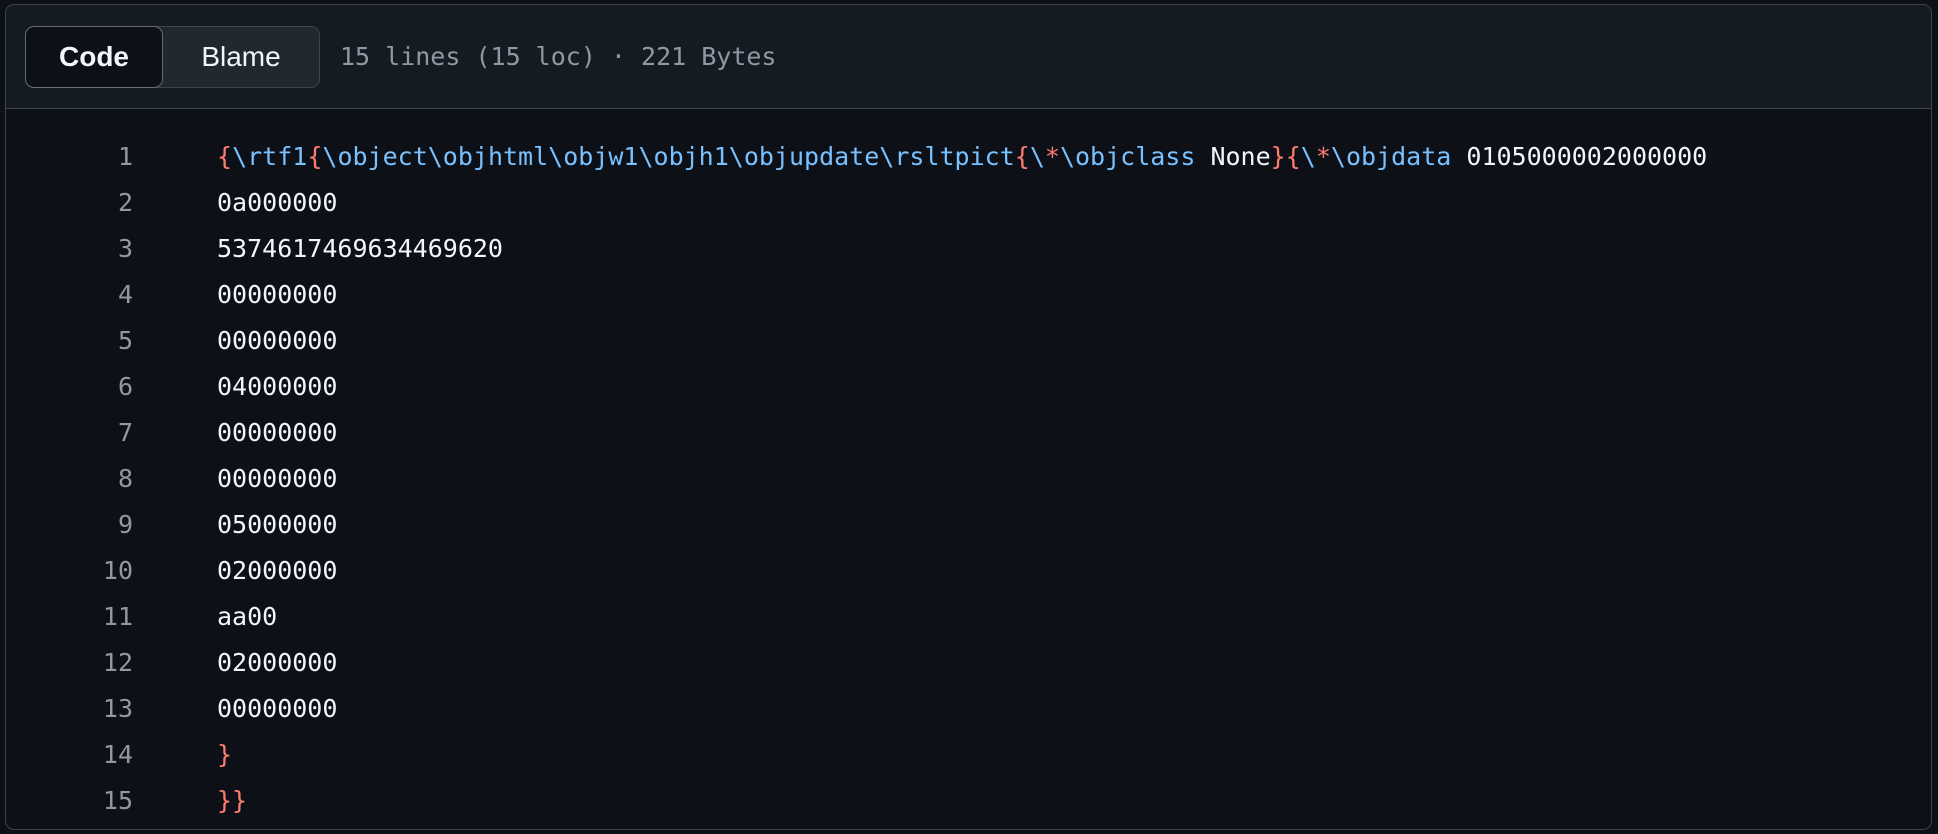 The image size is (1938, 834). I want to click on line-content: 5374617469634469620, so click(318, 248).